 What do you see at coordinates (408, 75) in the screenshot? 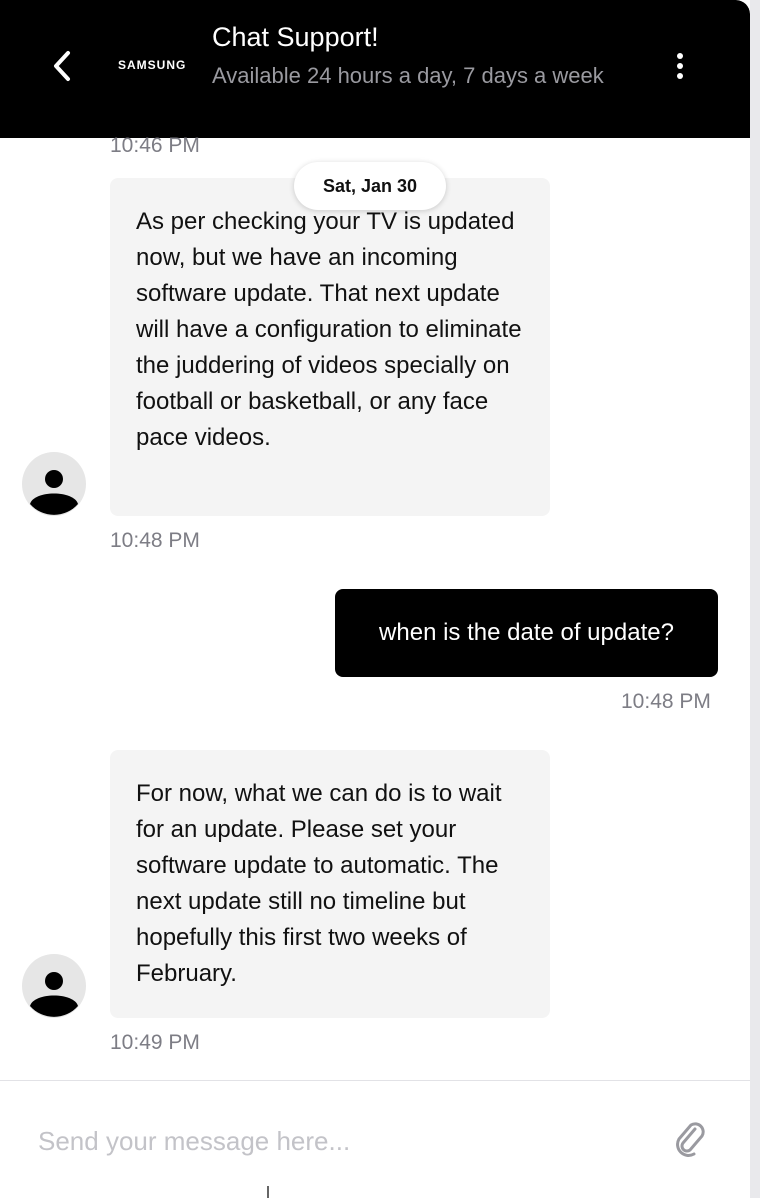
I see `header-subtitle: Available 24 hours a day, 7 days a week` at bounding box center [408, 75].